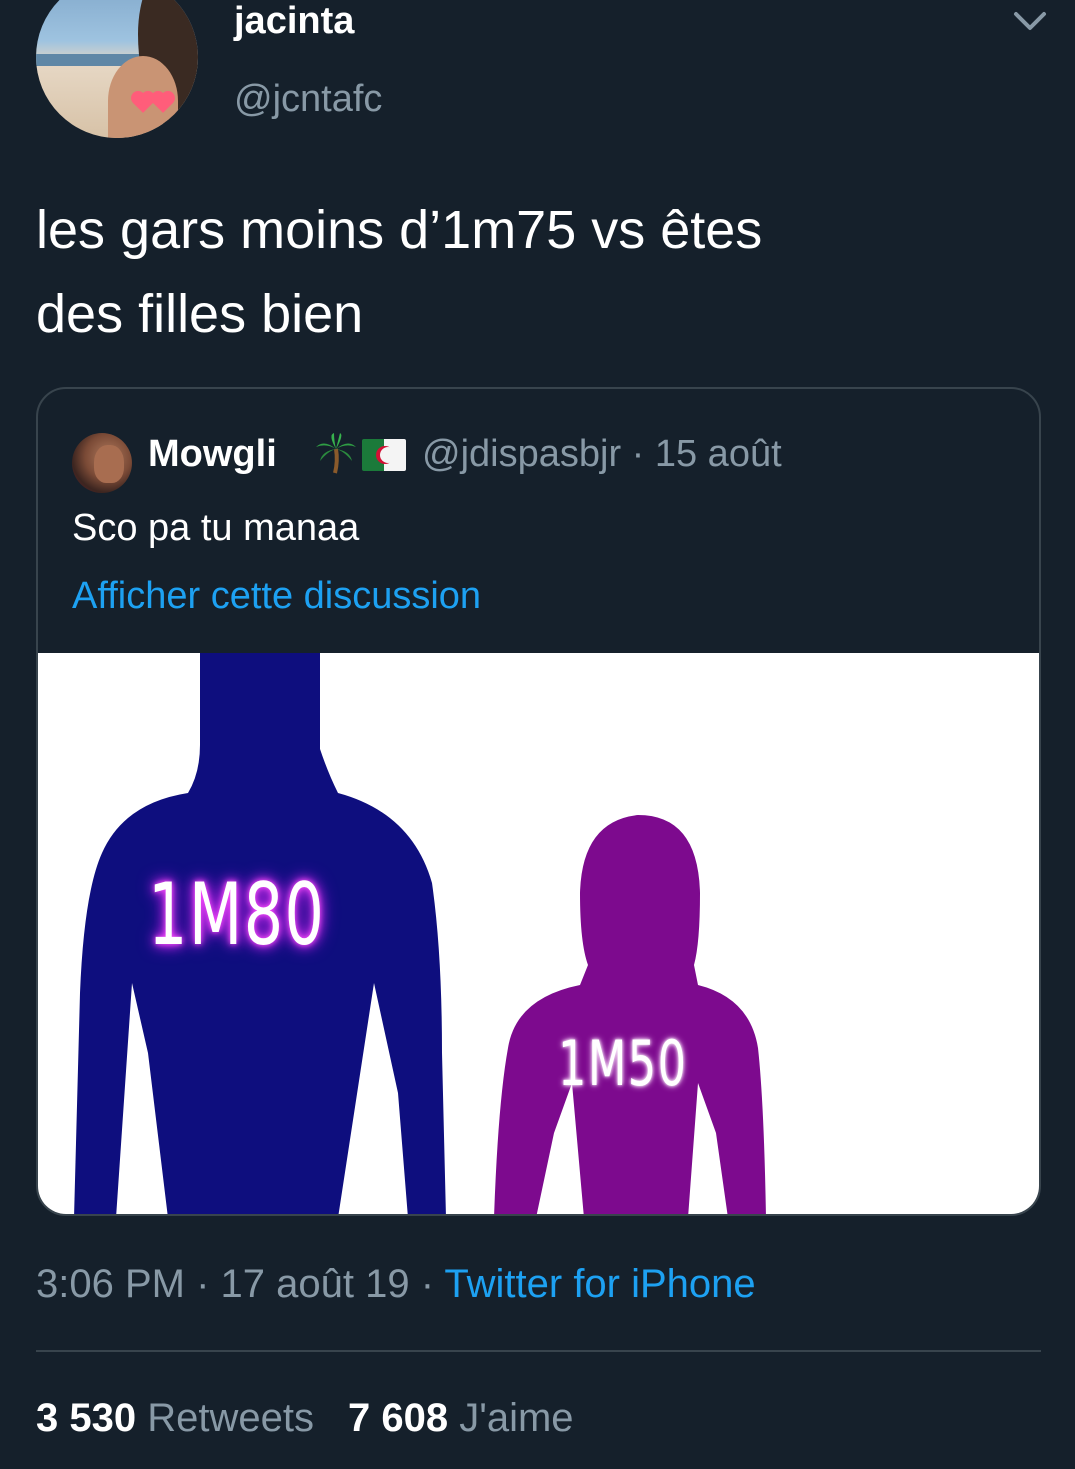 The image size is (1075, 1469). I want to click on tweet-stats: 3 530 Retweets 7 608 J'aime, so click(305, 1418).